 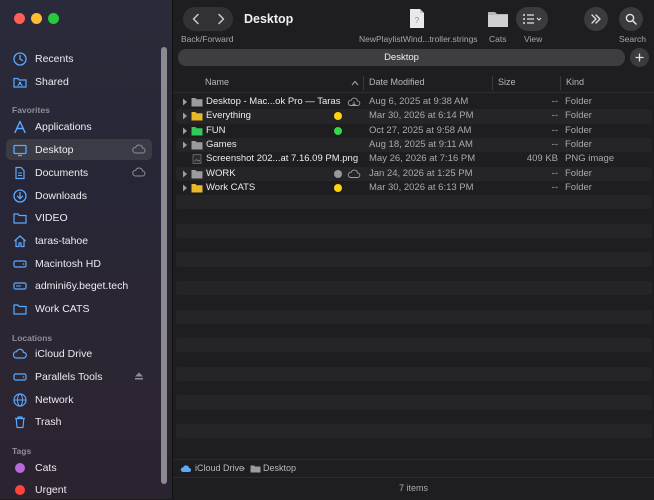 What do you see at coordinates (221, 144) in the screenshot?
I see `file-name: Games` at bounding box center [221, 144].